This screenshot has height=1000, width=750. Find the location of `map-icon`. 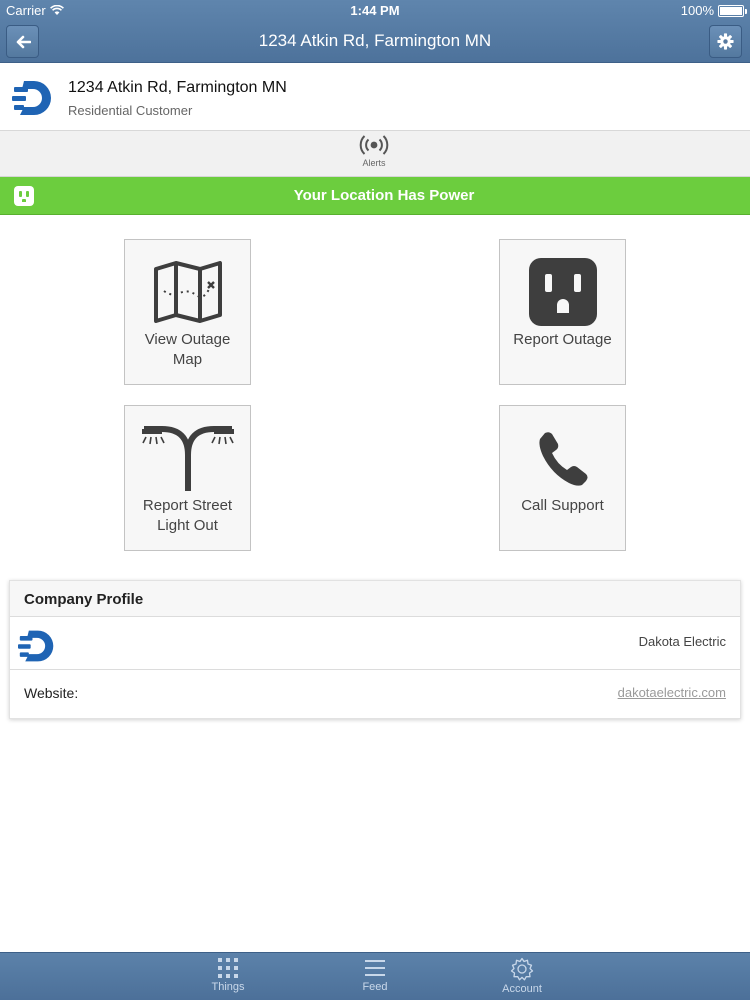

map-icon is located at coordinates (187, 292).